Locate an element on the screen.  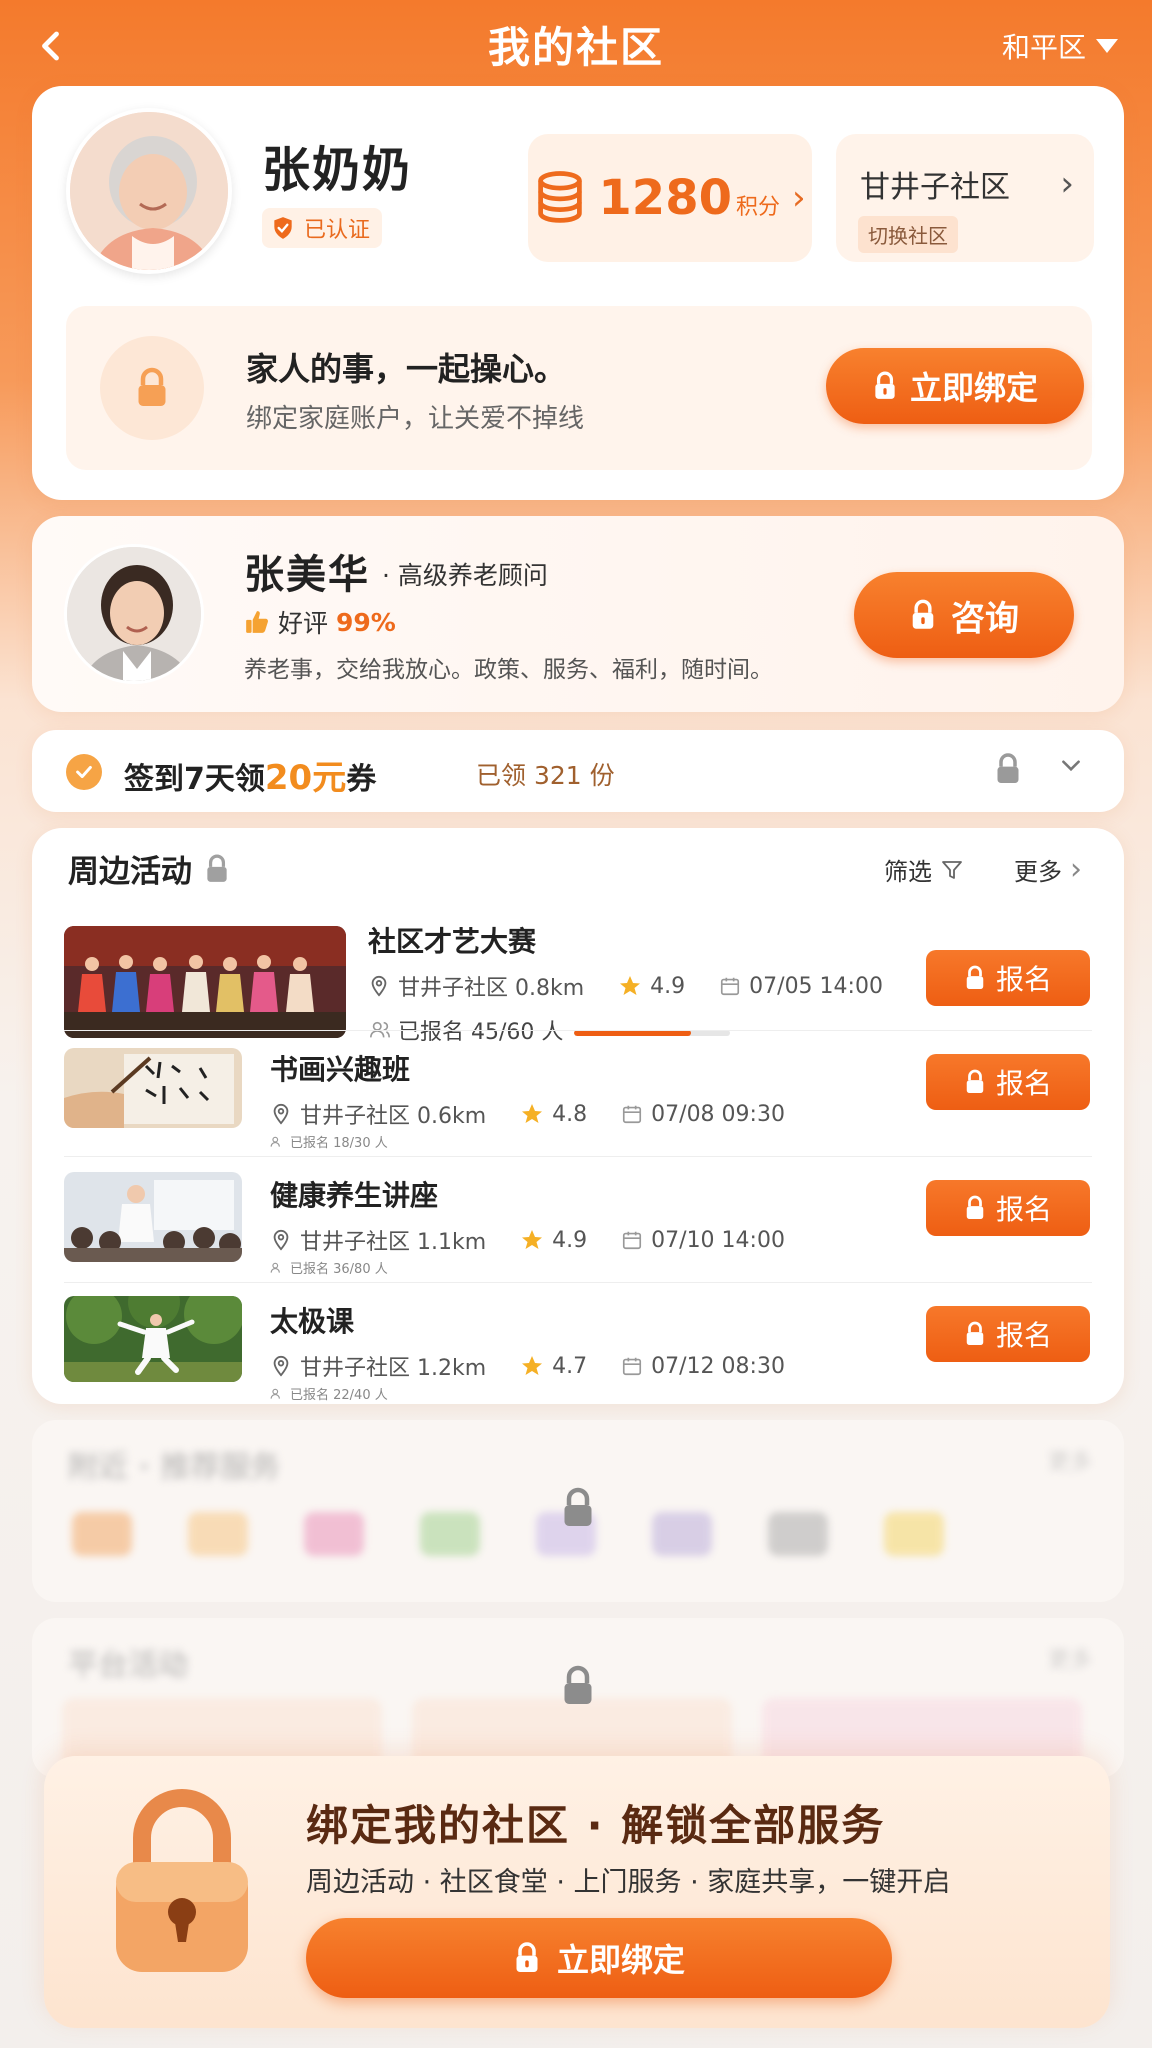
district-selector: 和平区 is located at coordinates (1060, 46).